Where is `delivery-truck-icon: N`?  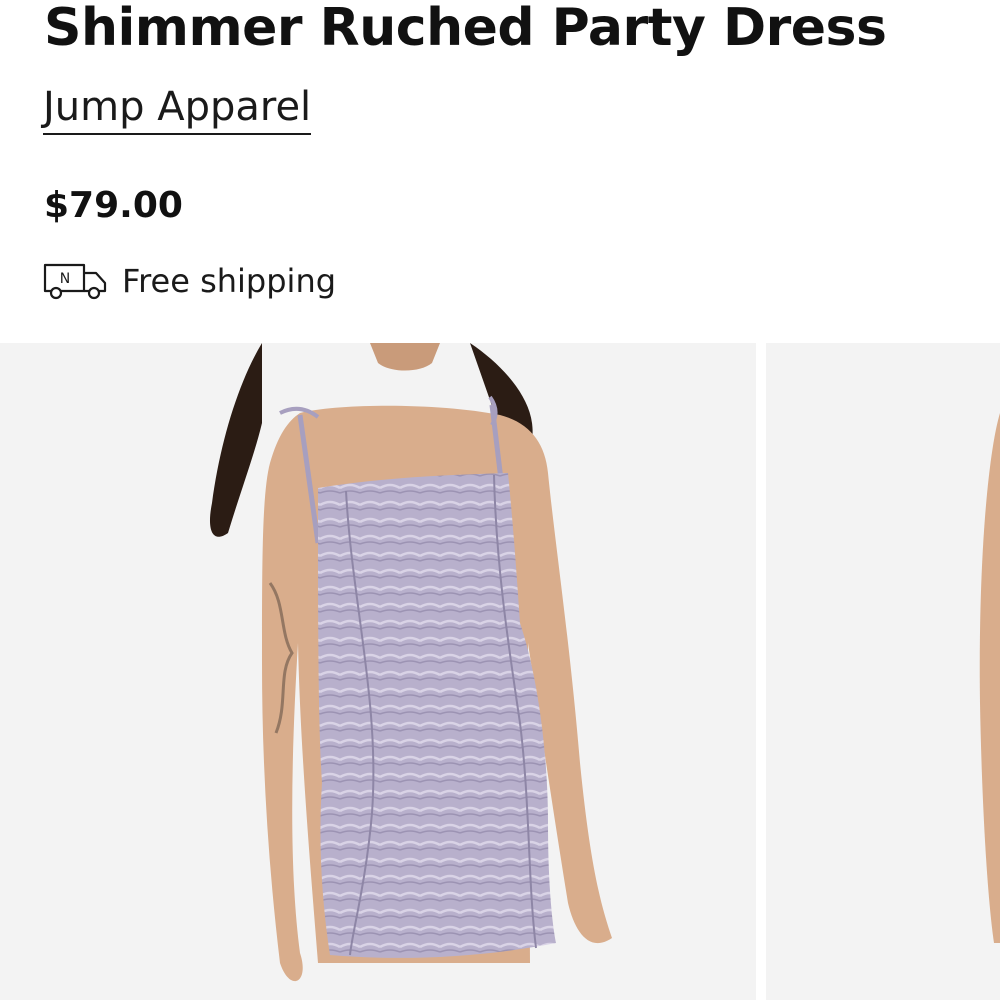 delivery-truck-icon: N is located at coordinates (75, 281).